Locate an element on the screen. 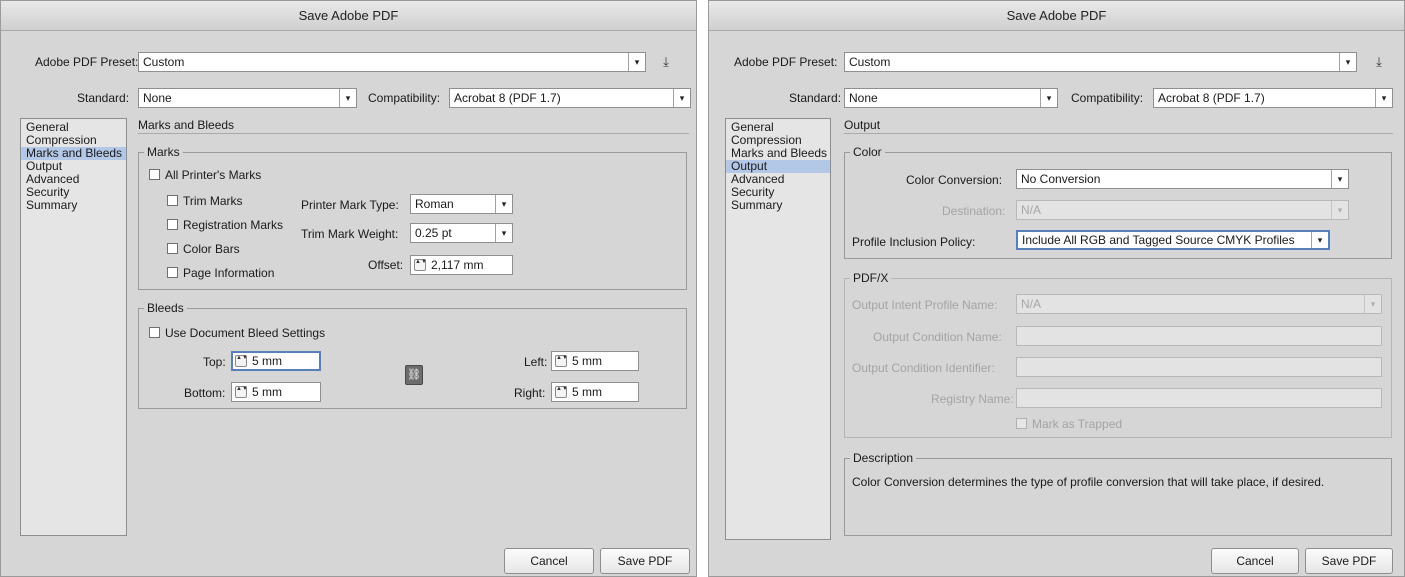 Image resolution: width=1405 pixels, height=577 pixels. registration-marks-checkbox: Registration Marks is located at coordinates (225, 225).